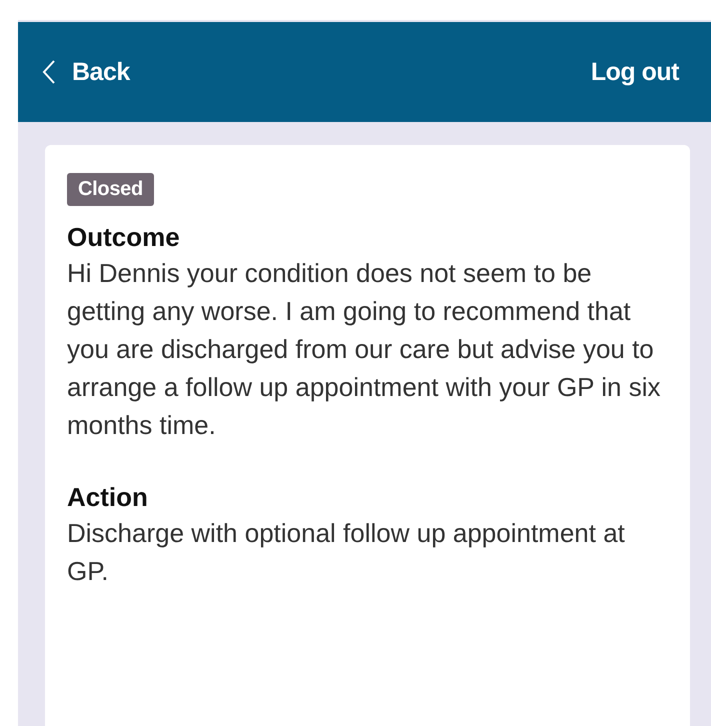  Describe the element at coordinates (124, 237) in the screenshot. I see `section-heading: Outcome` at that location.